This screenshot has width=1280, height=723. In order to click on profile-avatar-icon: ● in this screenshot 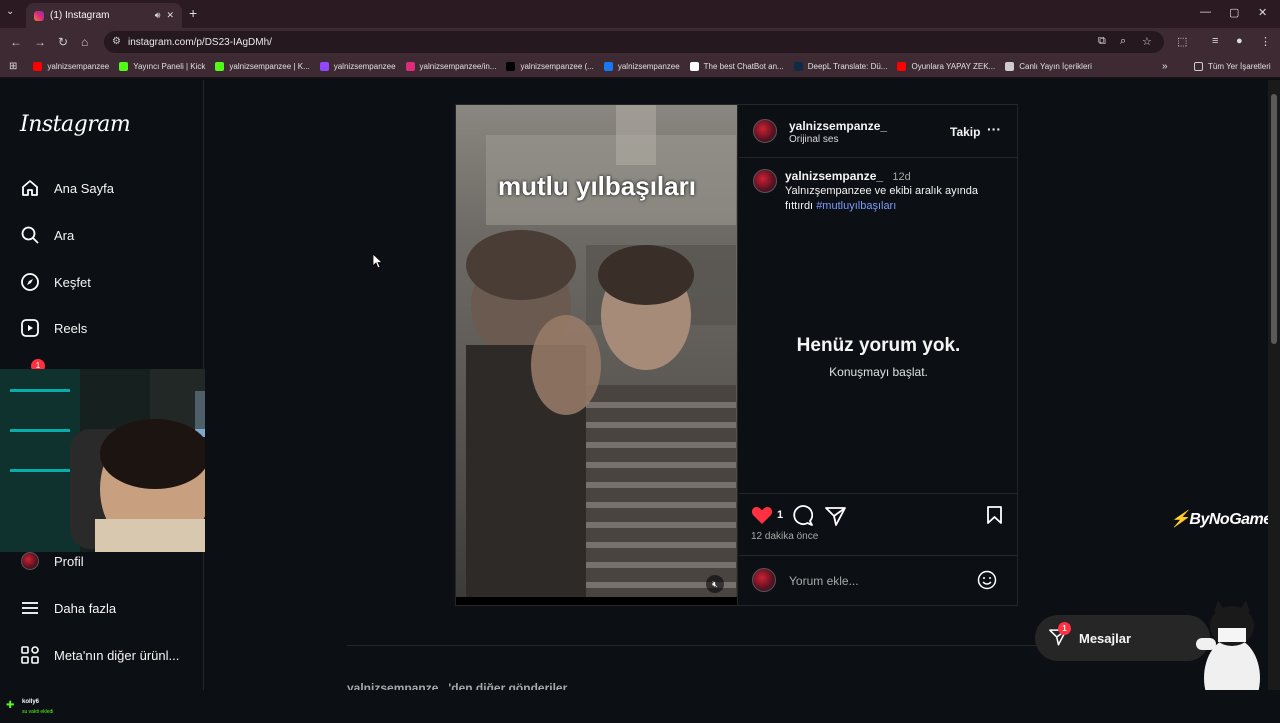, I will do `click(1239, 41)`.